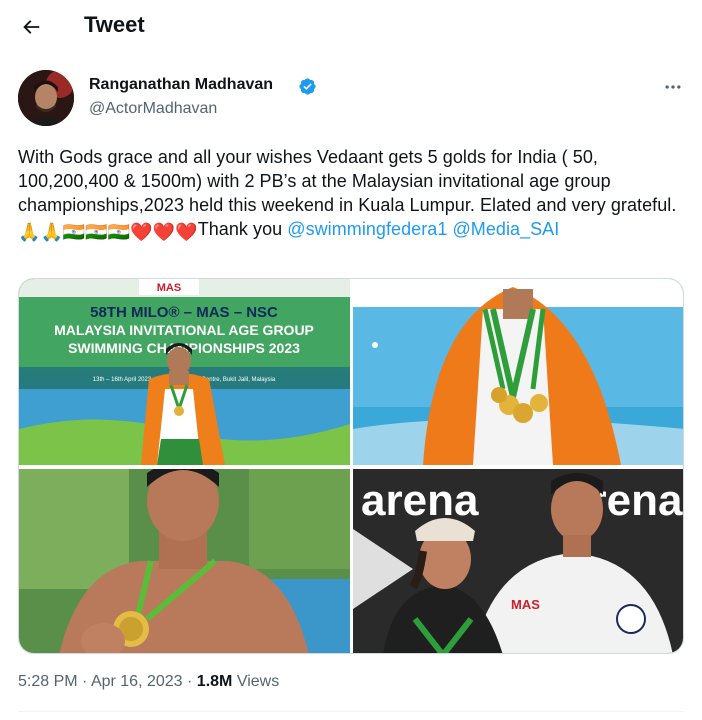 The height and width of the screenshot is (720, 702). I want to click on divider, so click(351, 711).